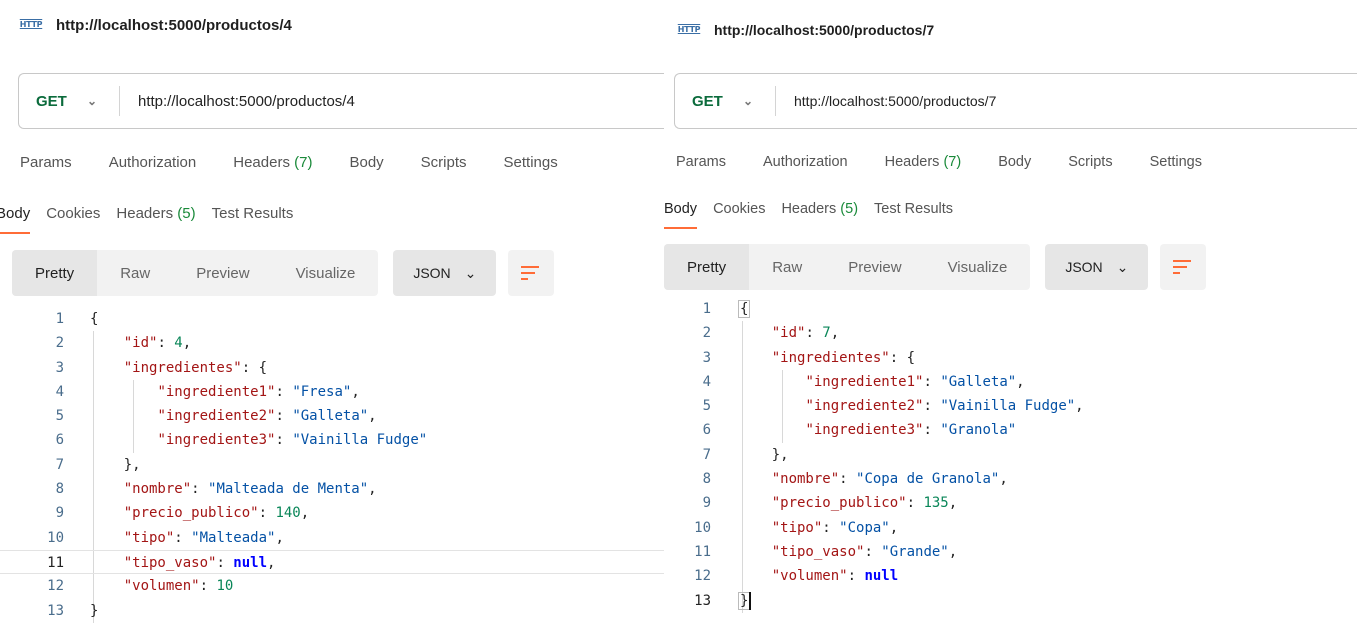  What do you see at coordinates (855, 479) in the screenshot?
I see `code-line: 8 "nombre": "Copa de Granola",` at bounding box center [855, 479].